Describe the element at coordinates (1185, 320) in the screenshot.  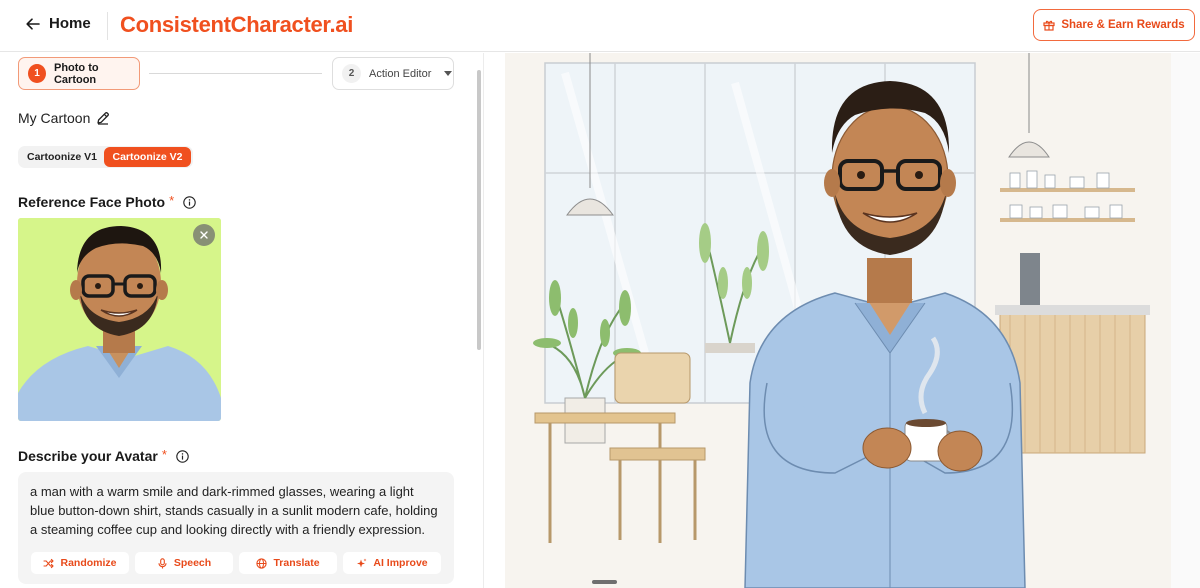
I see `preview-margin` at that location.